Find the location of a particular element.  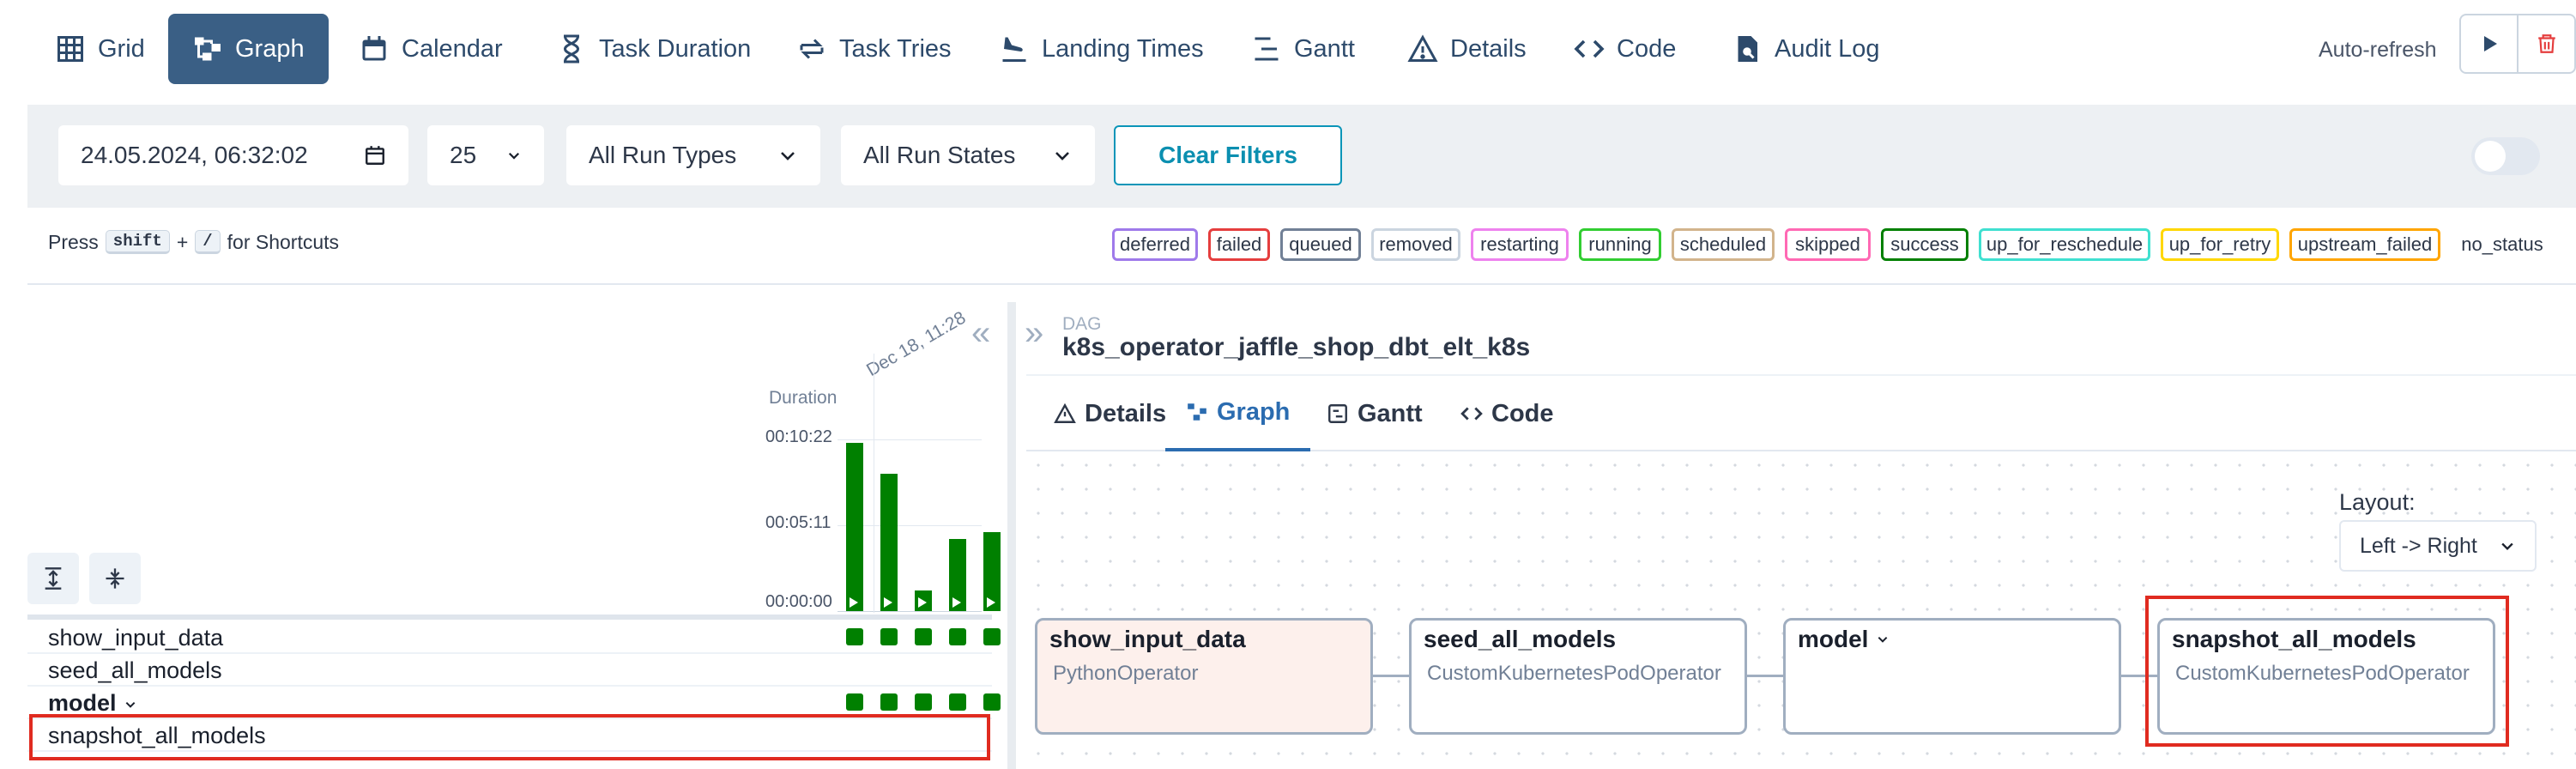

warning-triangle-icon is located at coordinates (1065, 413).